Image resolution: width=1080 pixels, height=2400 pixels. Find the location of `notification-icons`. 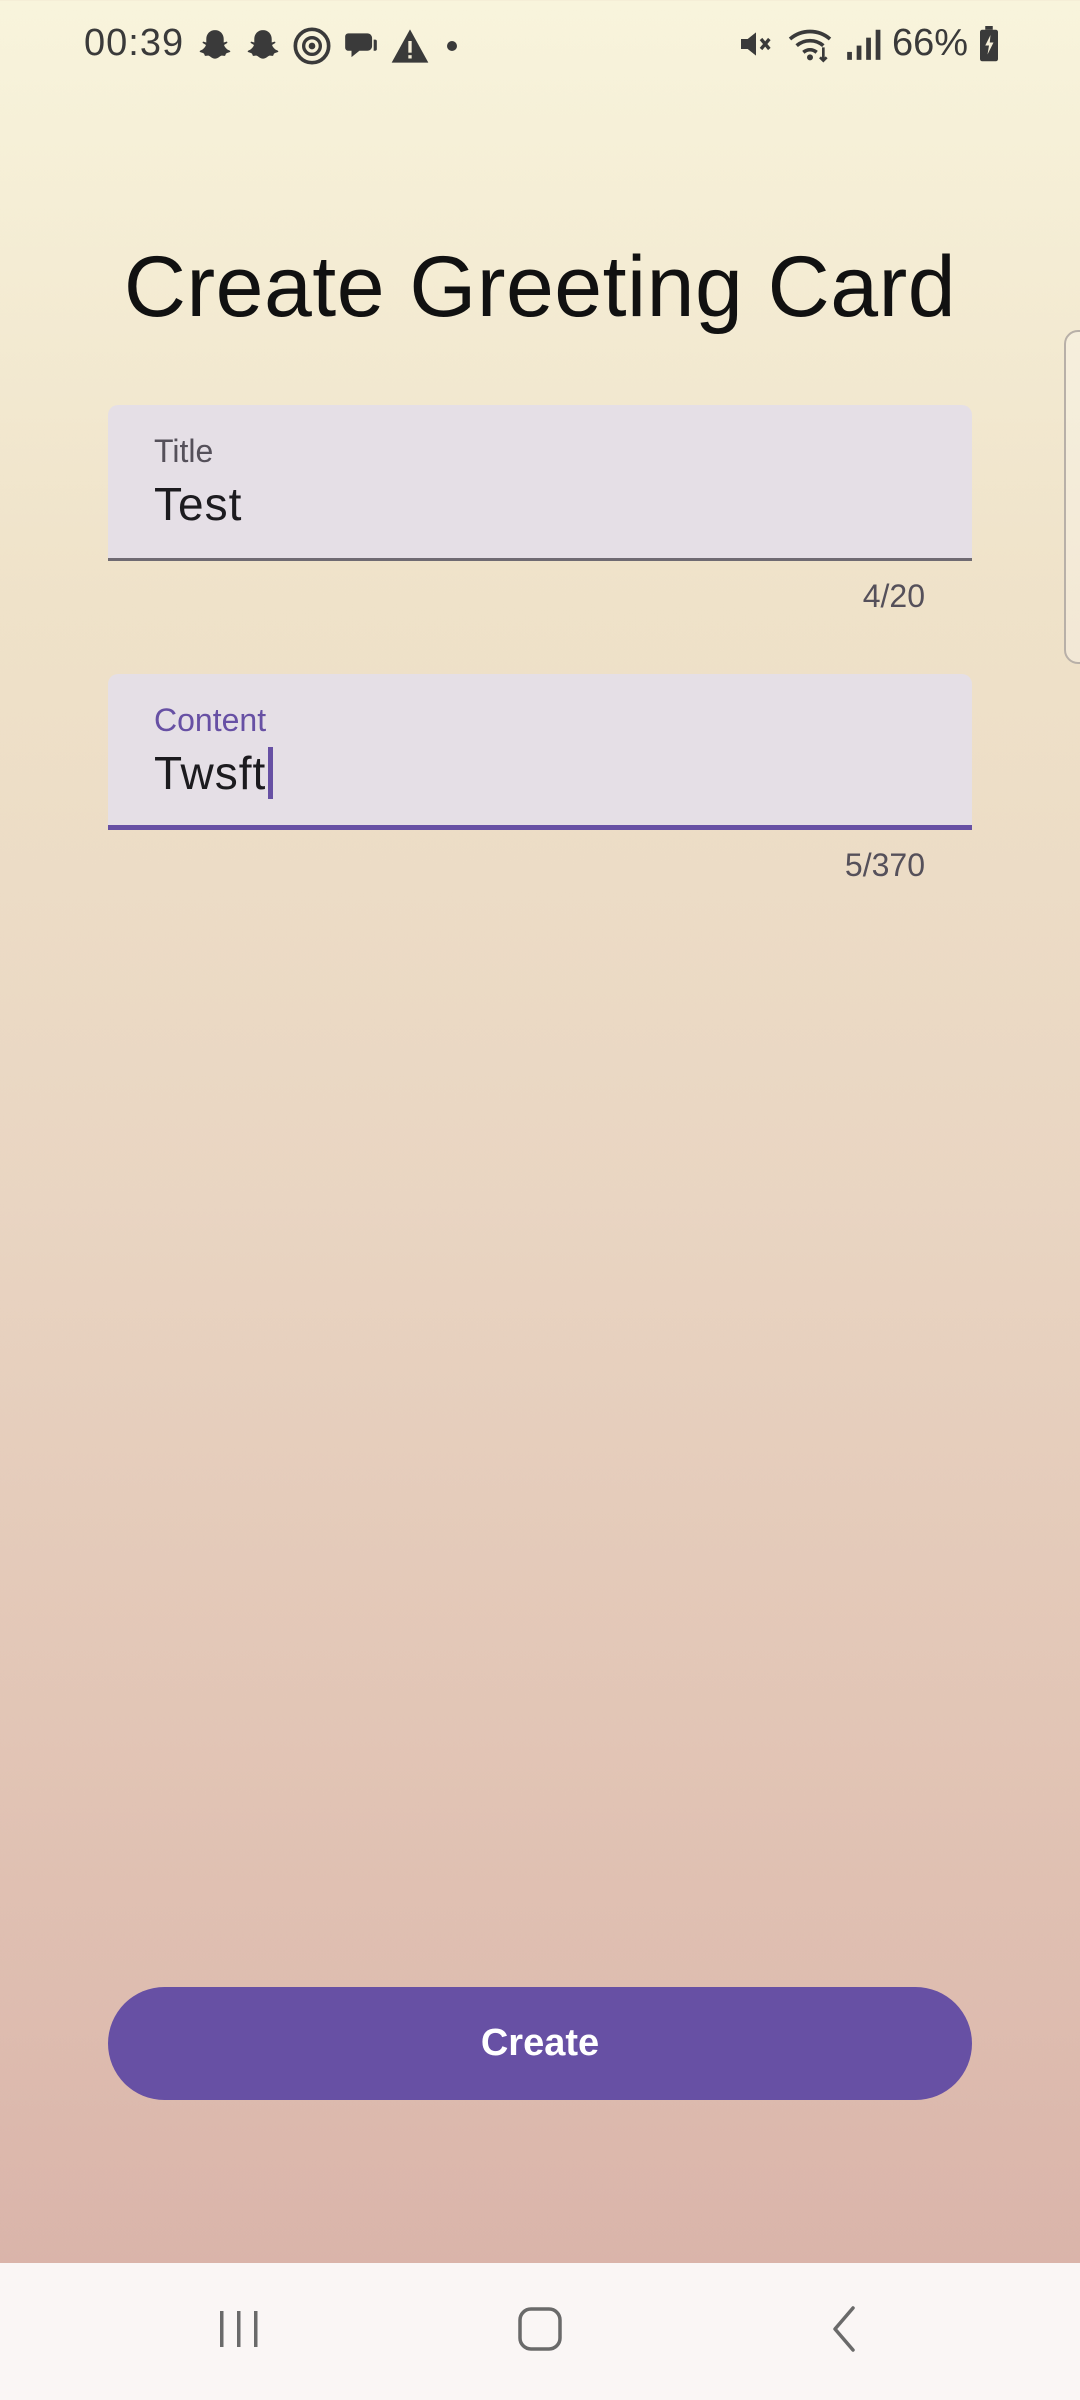

notification-icons is located at coordinates (330, 46).